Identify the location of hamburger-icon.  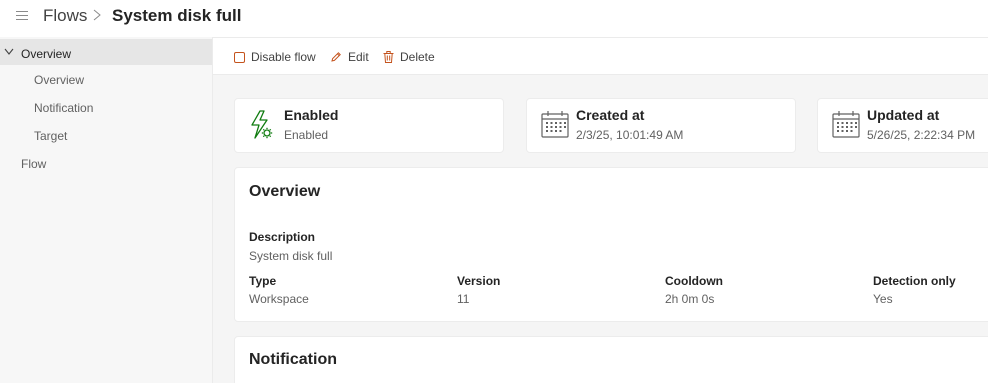
(22, 15).